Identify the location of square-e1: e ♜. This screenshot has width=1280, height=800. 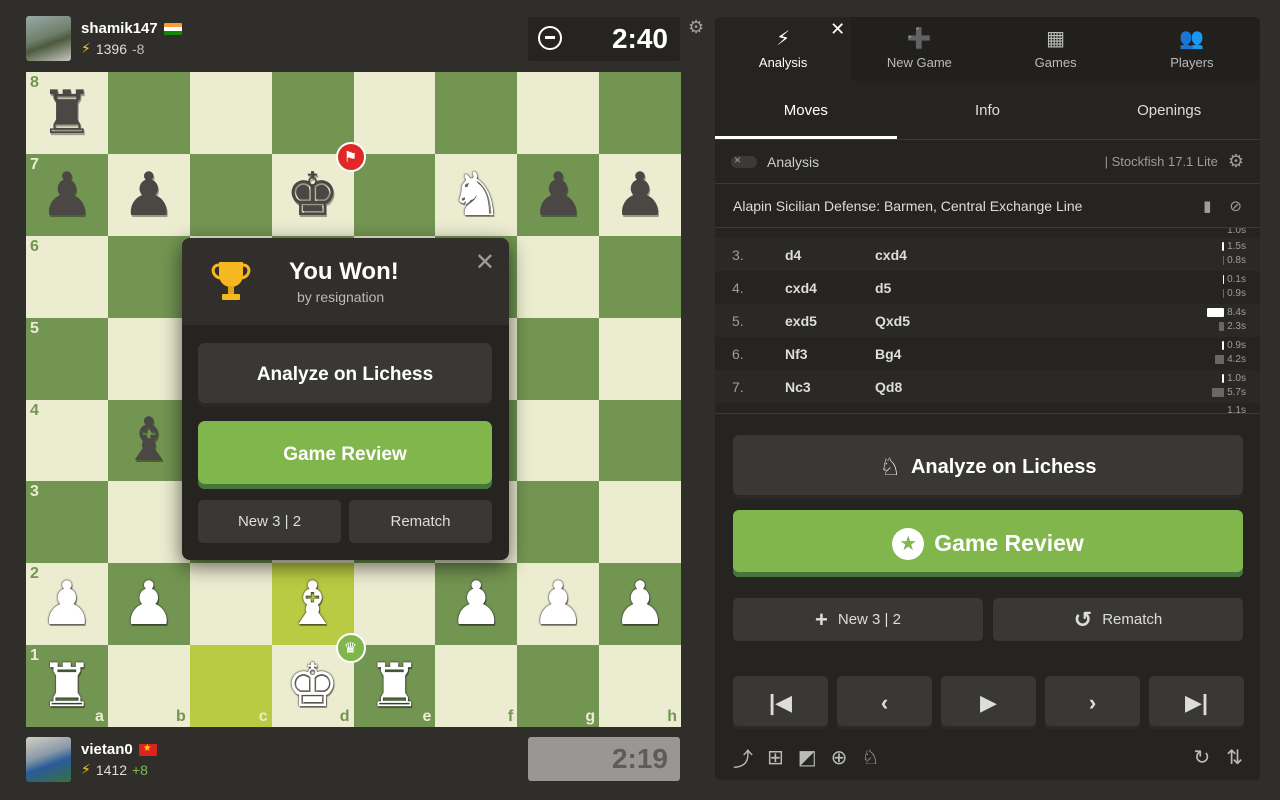
(394, 686).